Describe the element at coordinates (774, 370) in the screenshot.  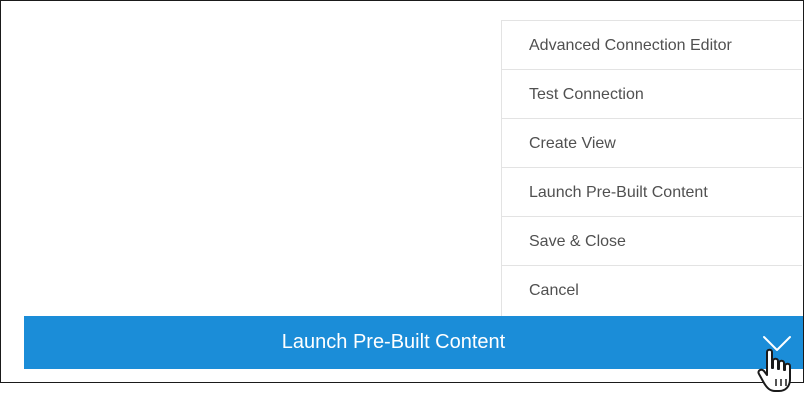
I see `hand-pointer-icon` at that location.